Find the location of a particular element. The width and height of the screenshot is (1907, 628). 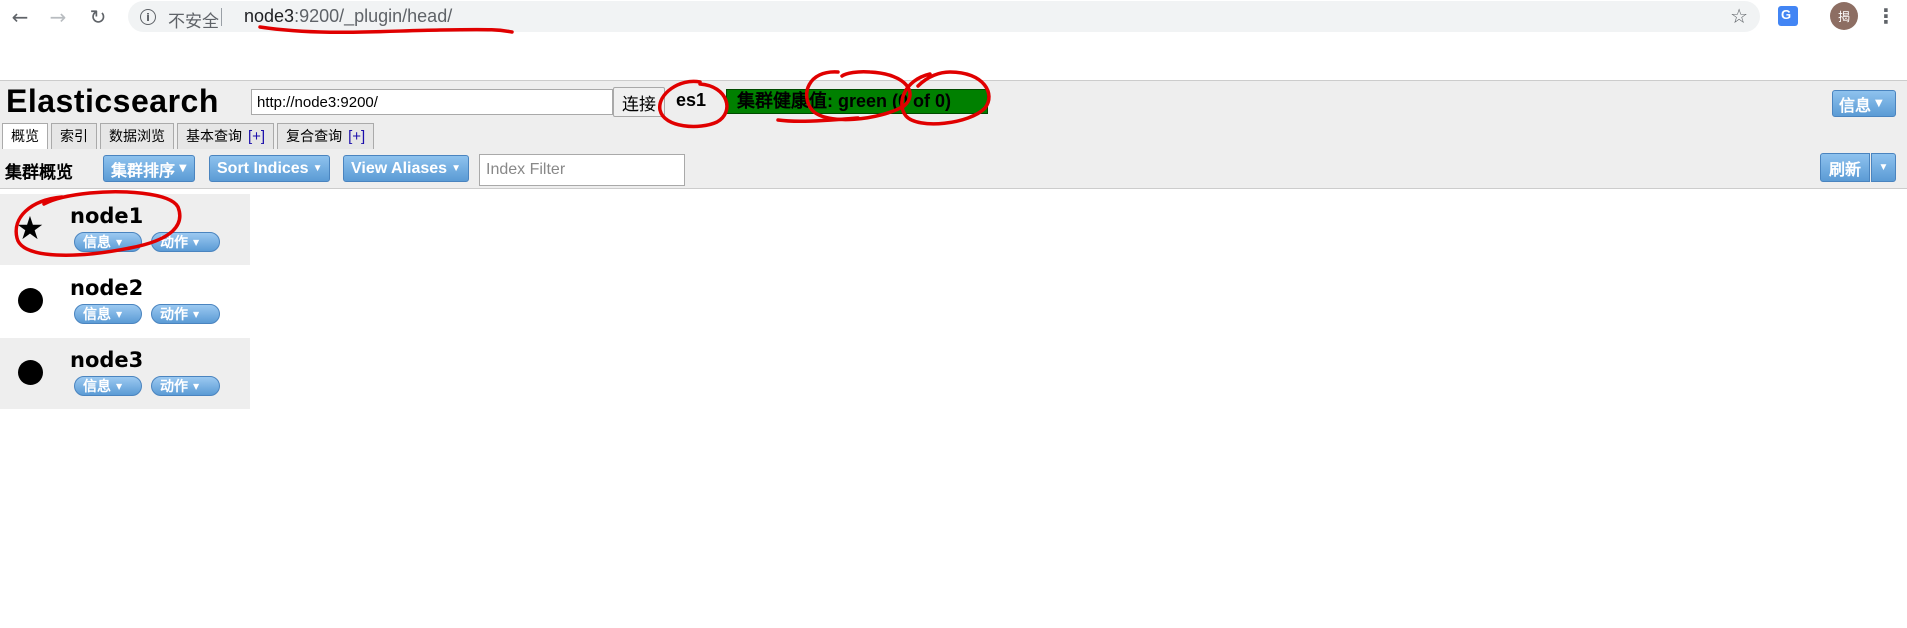

index-filter-input is located at coordinates (582, 170).